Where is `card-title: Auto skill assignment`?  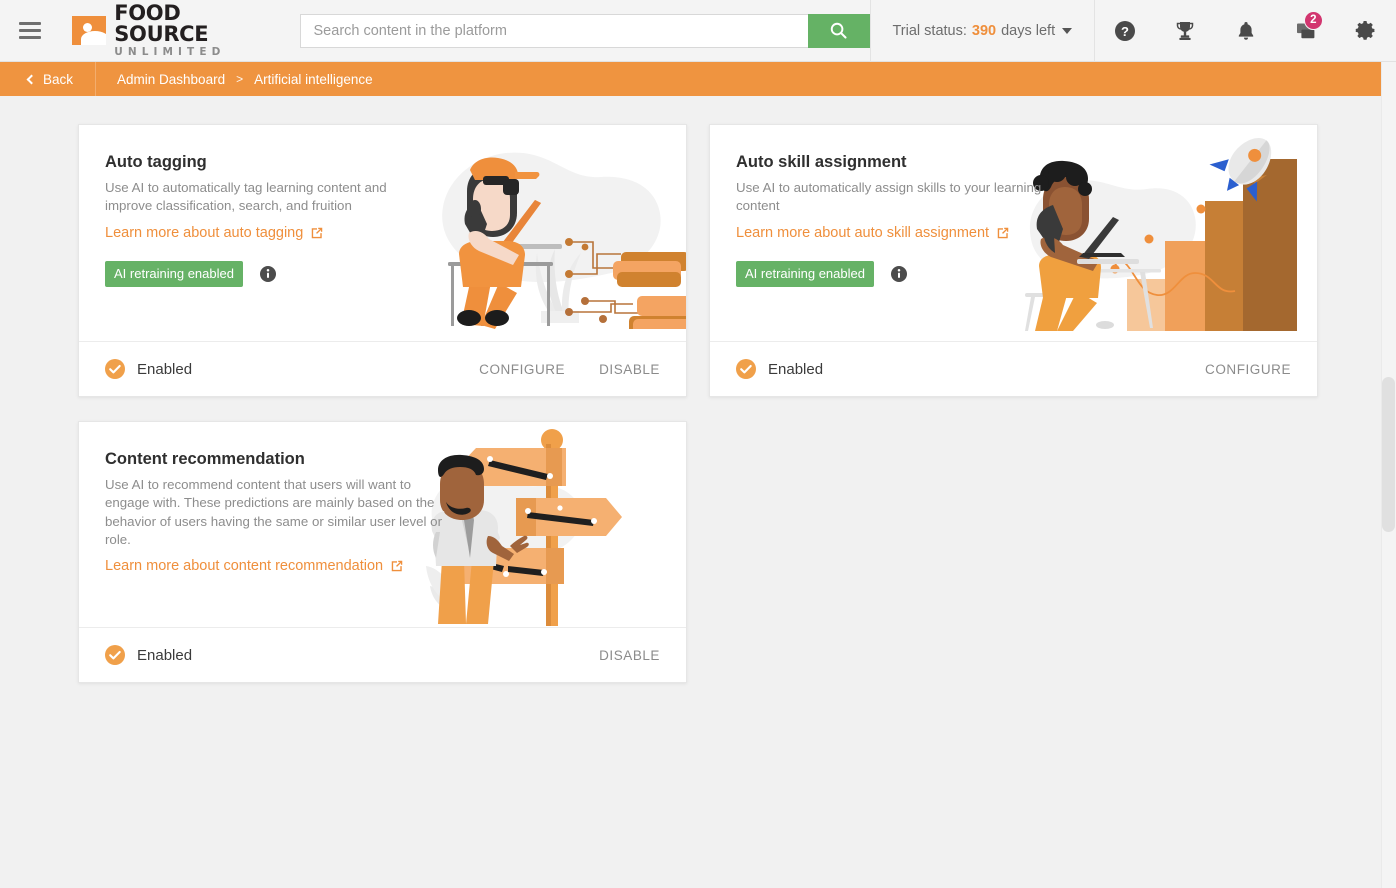 card-title: Auto skill assignment is located at coordinates (821, 162).